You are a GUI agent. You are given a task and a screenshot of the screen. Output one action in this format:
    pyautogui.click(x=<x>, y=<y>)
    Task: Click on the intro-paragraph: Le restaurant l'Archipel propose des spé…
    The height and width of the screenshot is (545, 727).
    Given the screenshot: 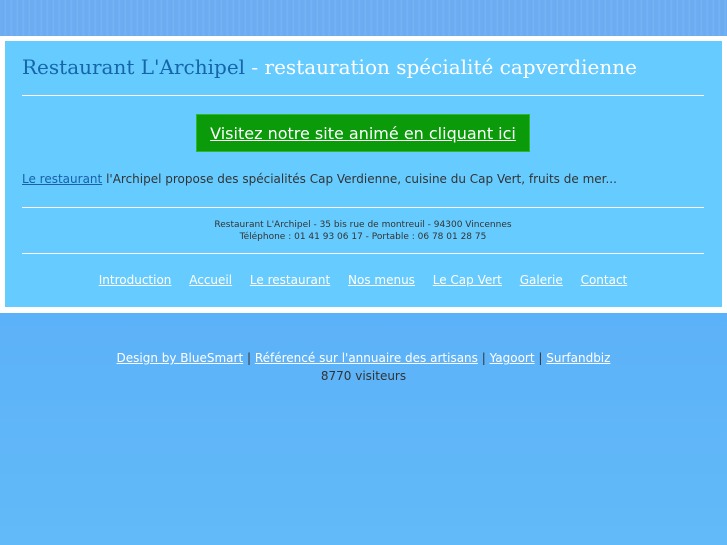 What is the action you would take?
    pyautogui.click(x=319, y=179)
    